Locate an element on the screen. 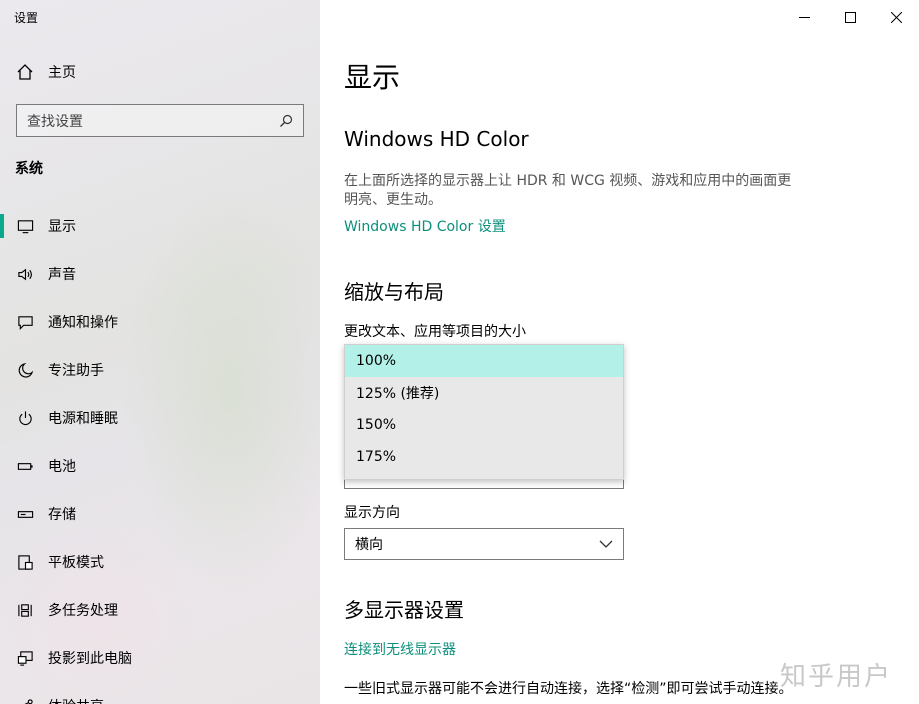 The width and height of the screenshot is (919, 704). scale-option: 150% is located at coordinates (484, 425).